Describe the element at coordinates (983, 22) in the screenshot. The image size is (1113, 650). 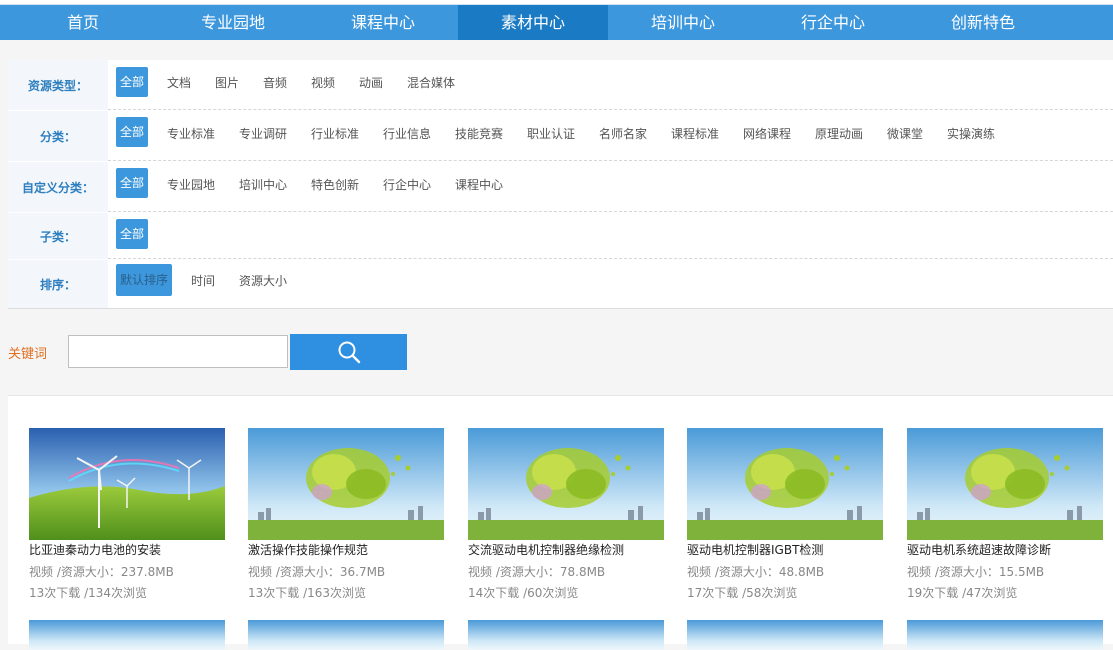
I see `nav-innovation: 创新特色` at that location.